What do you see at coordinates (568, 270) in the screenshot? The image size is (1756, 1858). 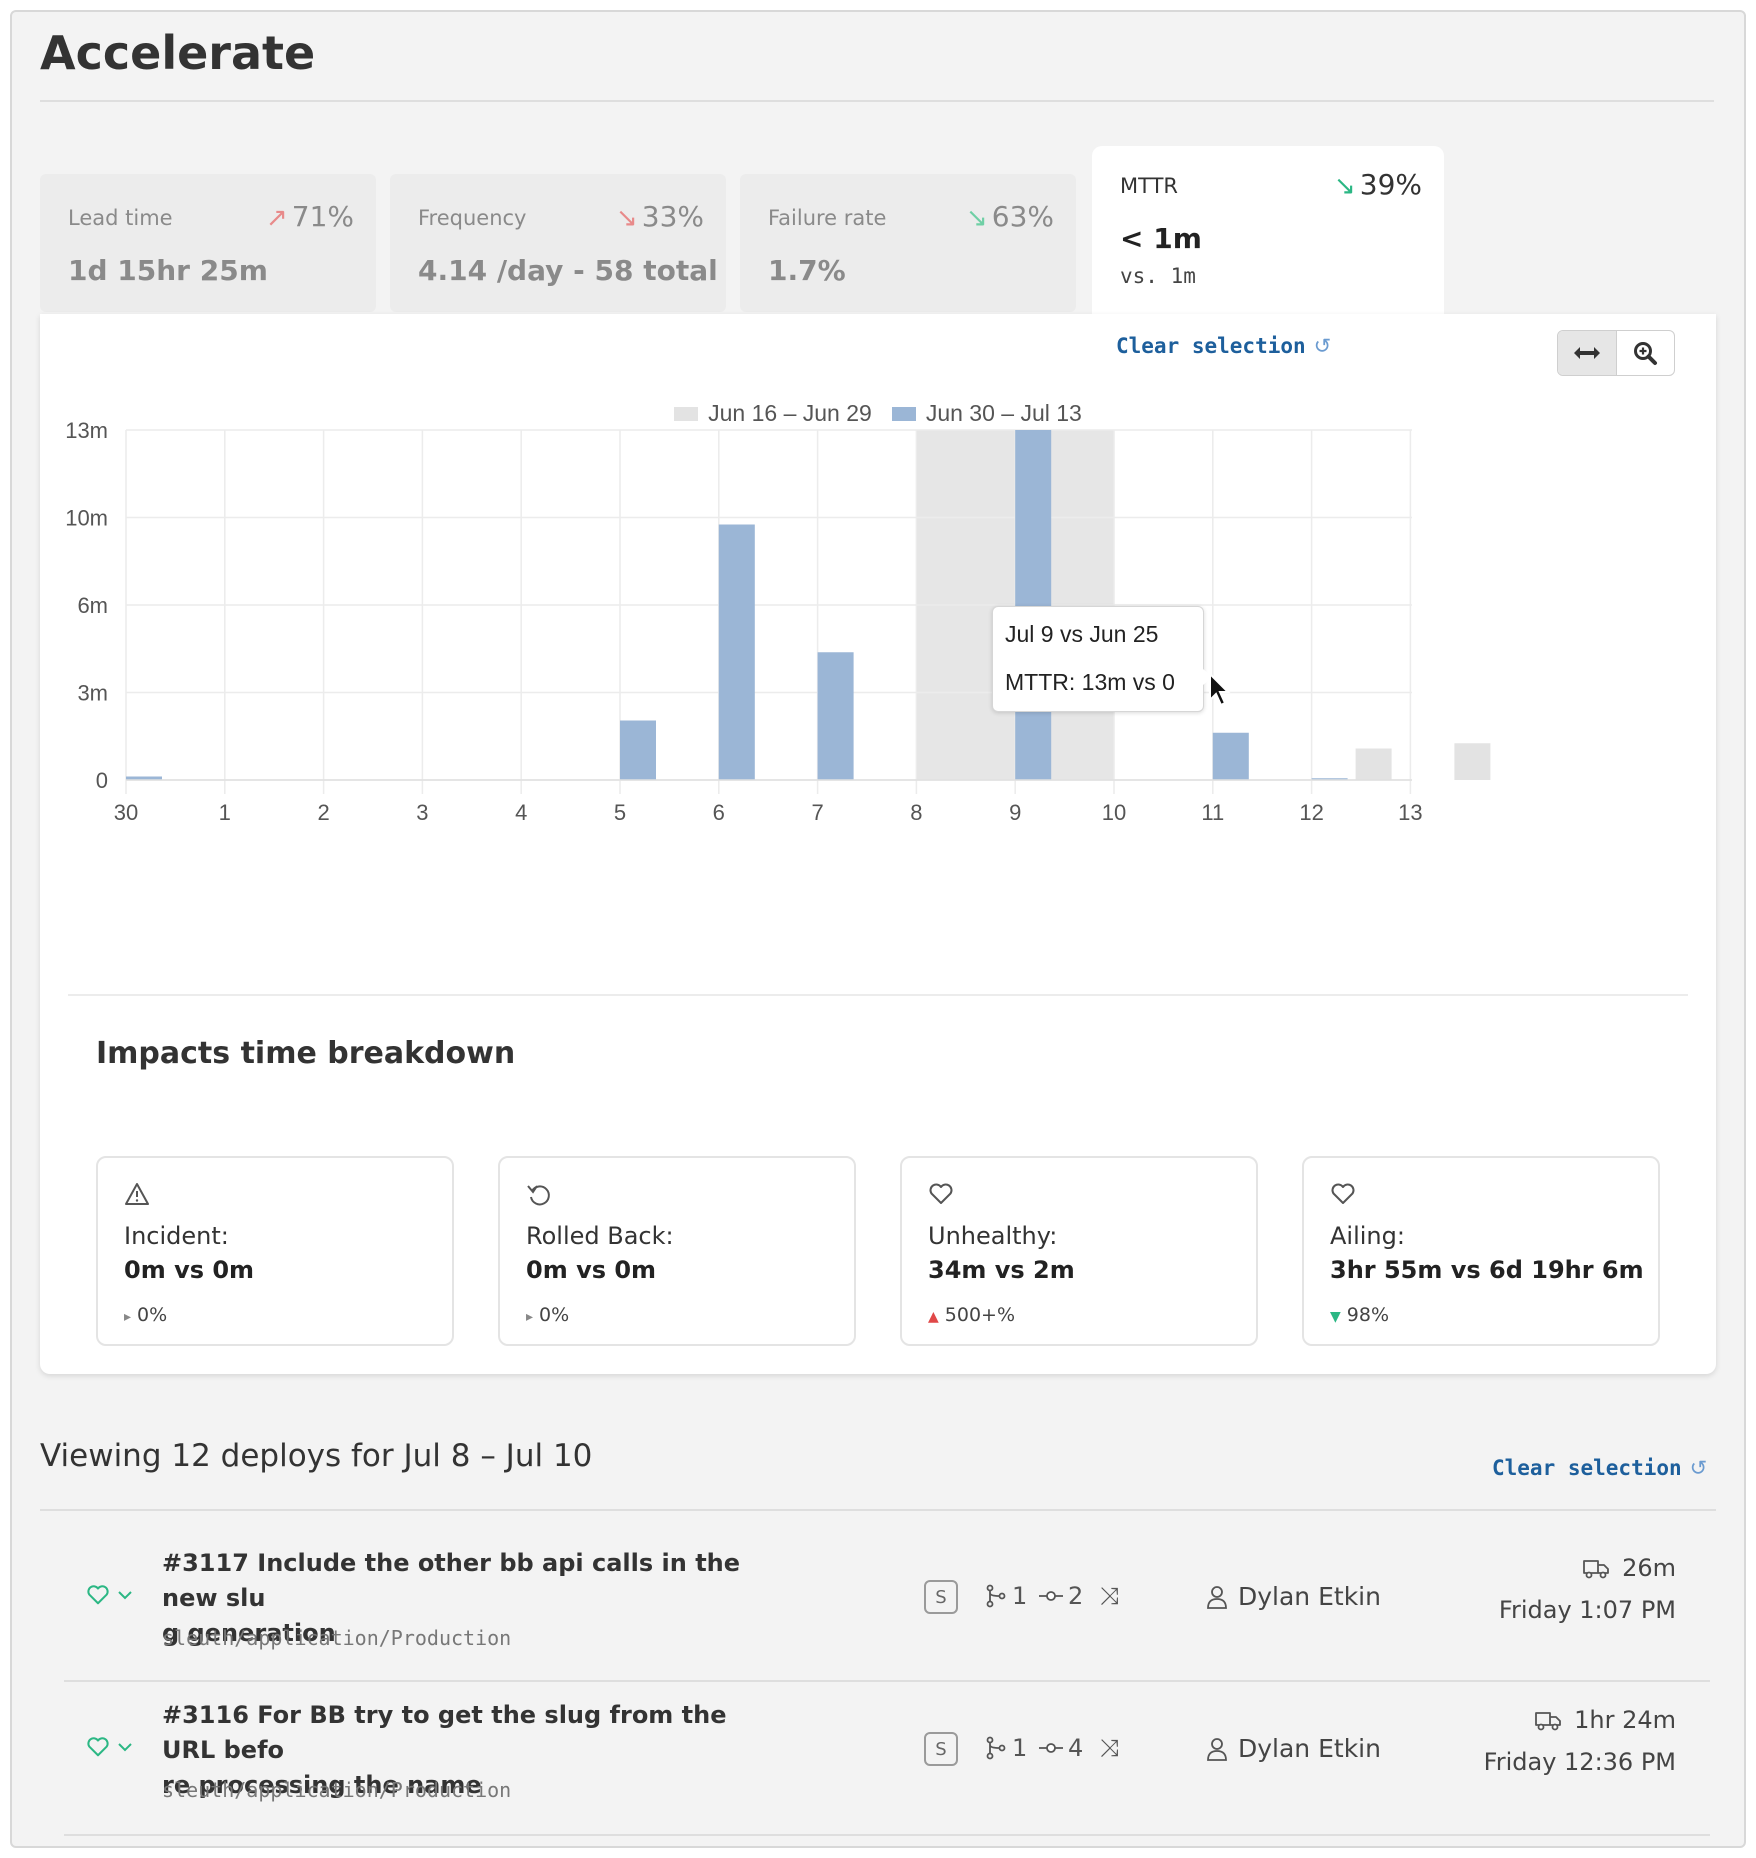 I see `metric-value: 4.14 /day - 58 total` at bounding box center [568, 270].